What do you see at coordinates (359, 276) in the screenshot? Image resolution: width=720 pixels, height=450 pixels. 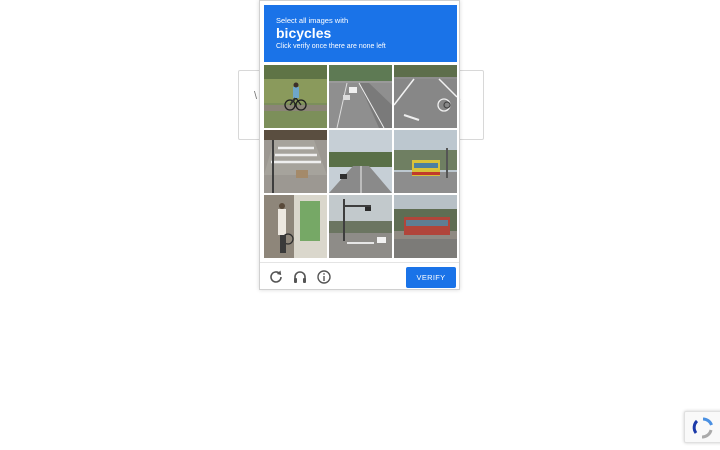 I see `challenge-footer: VERIFY` at bounding box center [359, 276].